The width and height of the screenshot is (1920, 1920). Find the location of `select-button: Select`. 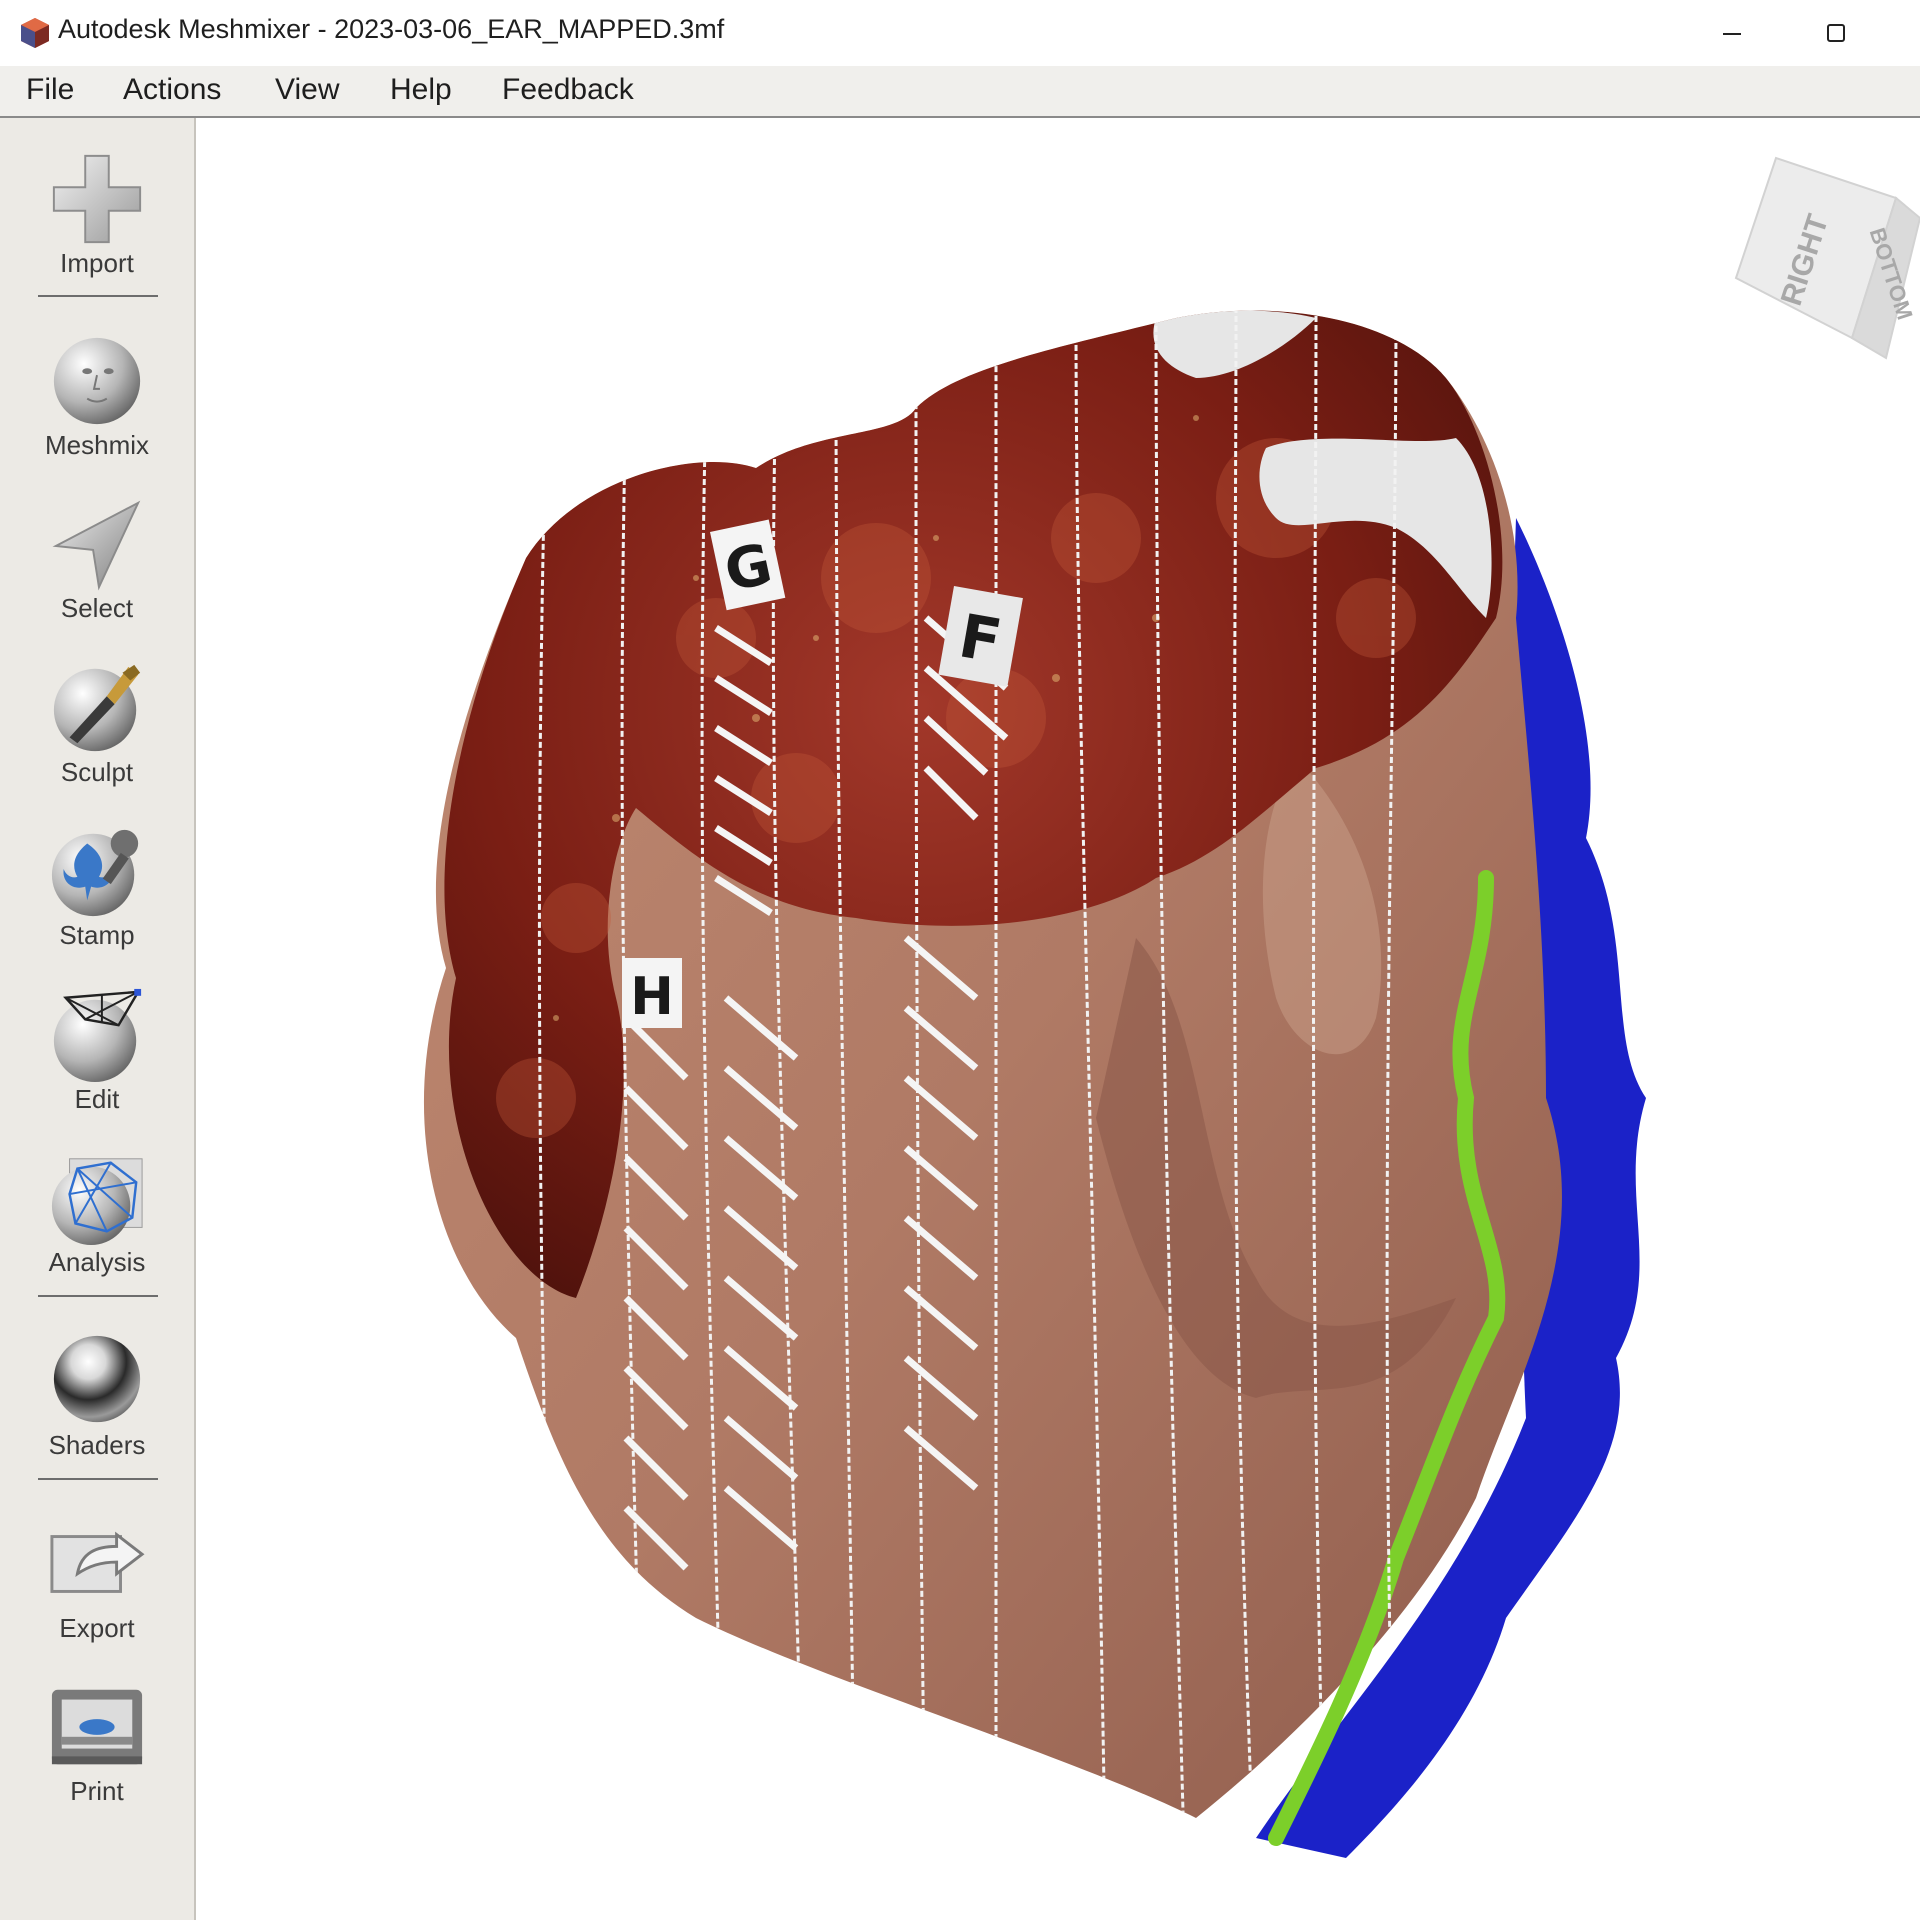

select-button: Select is located at coordinates (97, 556).